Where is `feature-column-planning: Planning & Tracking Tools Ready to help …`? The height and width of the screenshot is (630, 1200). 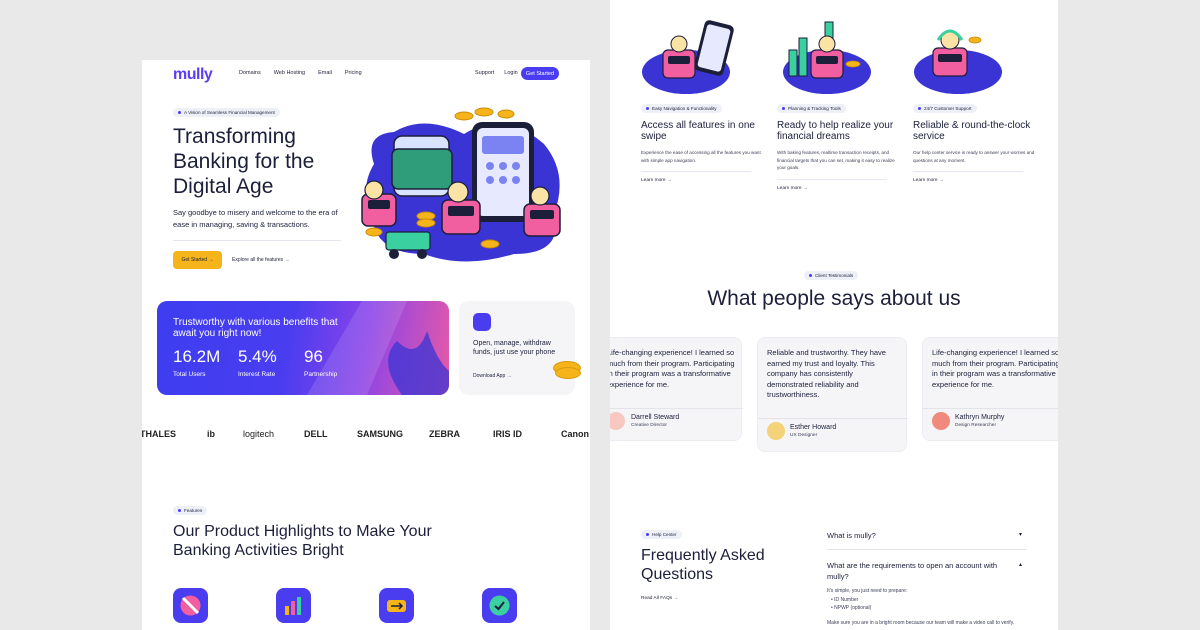 feature-column-planning: Planning & Tracking Tools Ready to help … is located at coordinates (837, 100).